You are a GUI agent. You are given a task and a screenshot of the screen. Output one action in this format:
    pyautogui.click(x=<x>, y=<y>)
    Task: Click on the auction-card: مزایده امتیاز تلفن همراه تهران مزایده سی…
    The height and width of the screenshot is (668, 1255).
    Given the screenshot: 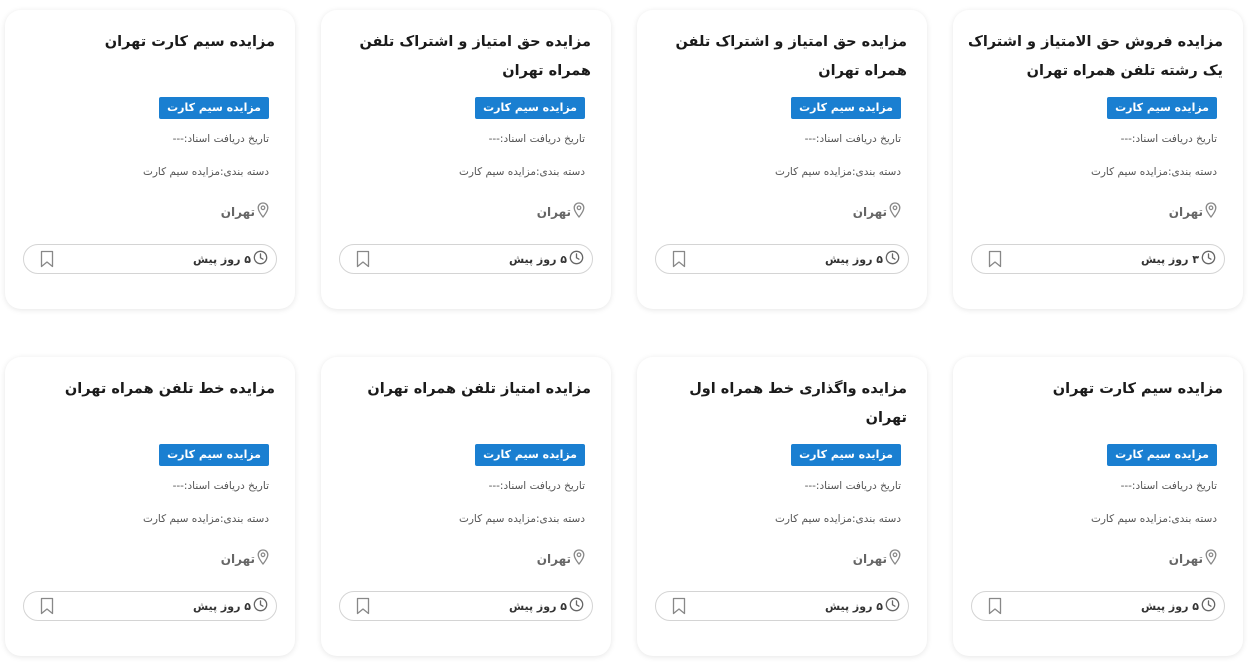 What is the action you would take?
    pyautogui.click(x=466, y=506)
    